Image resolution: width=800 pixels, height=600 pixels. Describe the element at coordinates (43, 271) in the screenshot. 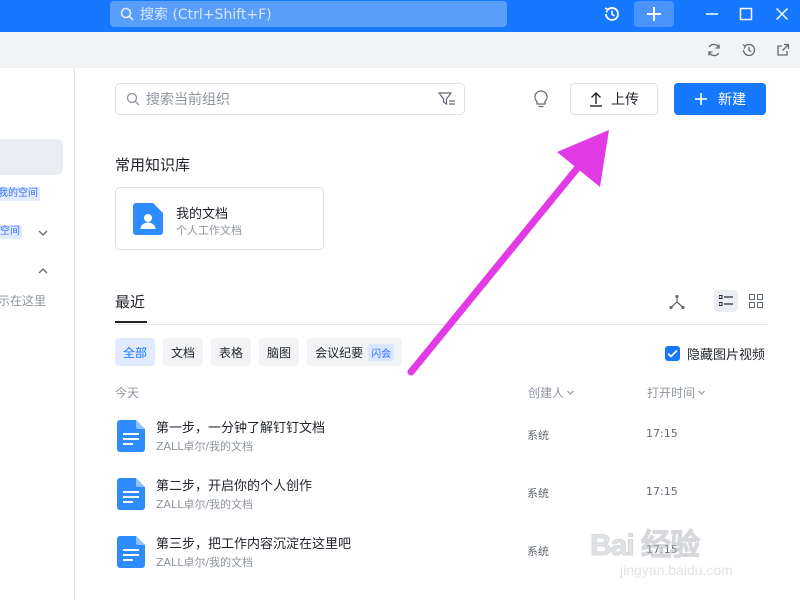

I see `chevron-up-icon` at that location.